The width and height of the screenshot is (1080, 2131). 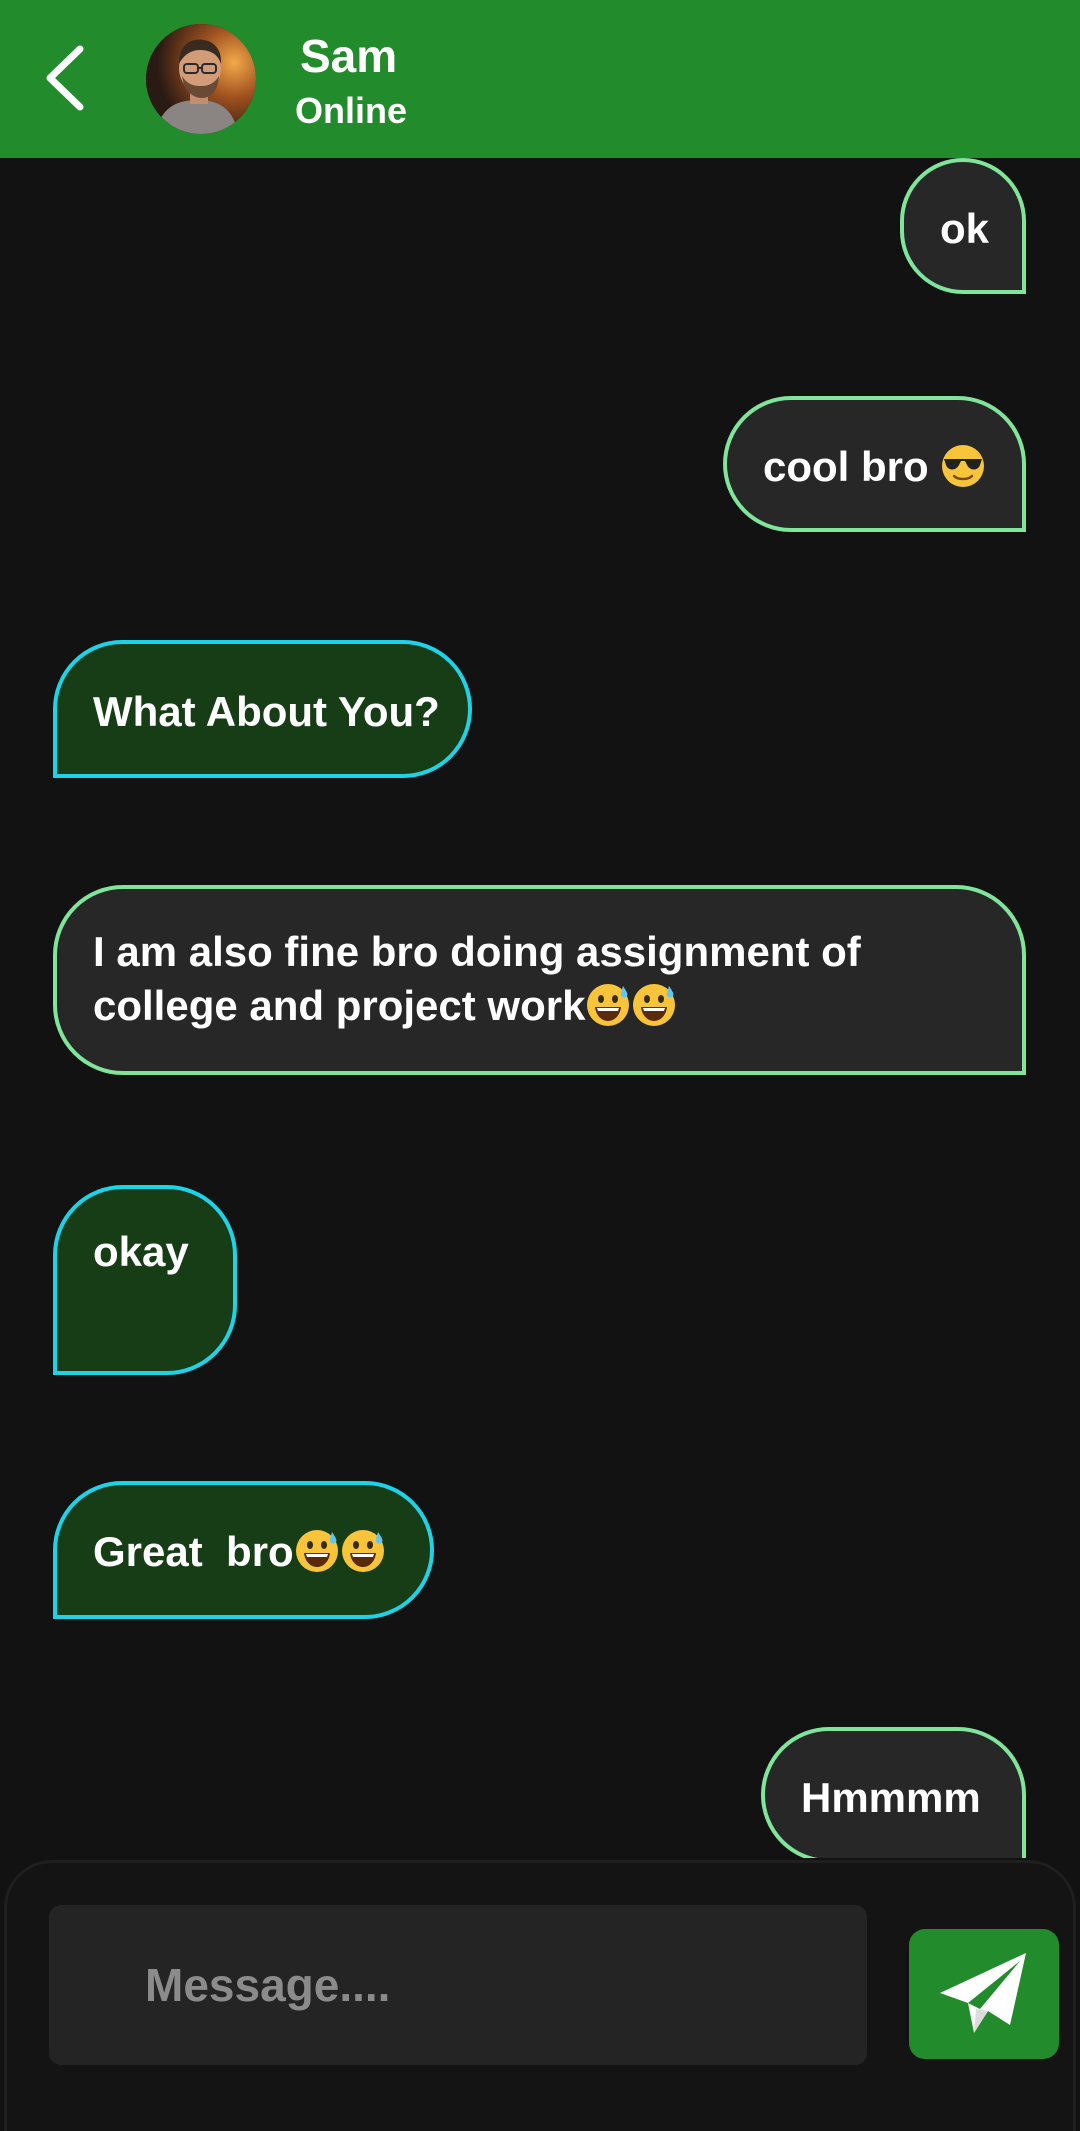 I want to click on contact-avatar-photo, so click(x=201, y=79).